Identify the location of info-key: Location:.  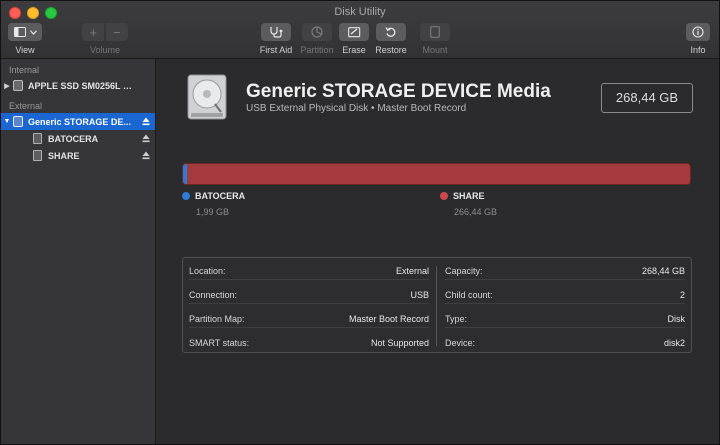
(207, 270).